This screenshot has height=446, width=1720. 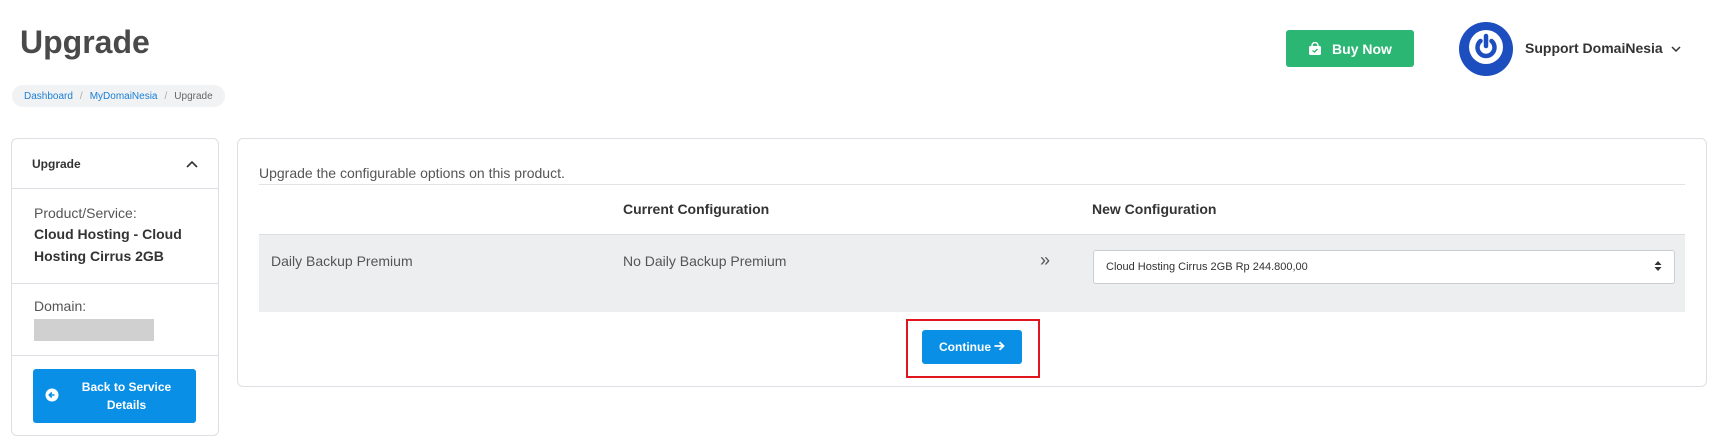 I want to click on breadcrumb-mydomainesia: MyDomaiNesia, so click(x=124, y=96).